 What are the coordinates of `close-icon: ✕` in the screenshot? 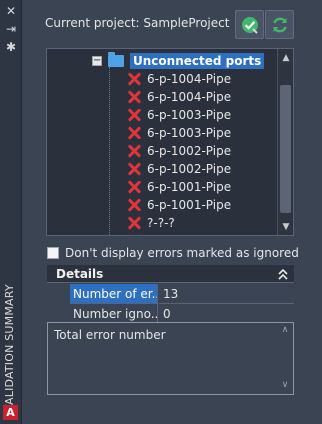 It's located at (11, 11).